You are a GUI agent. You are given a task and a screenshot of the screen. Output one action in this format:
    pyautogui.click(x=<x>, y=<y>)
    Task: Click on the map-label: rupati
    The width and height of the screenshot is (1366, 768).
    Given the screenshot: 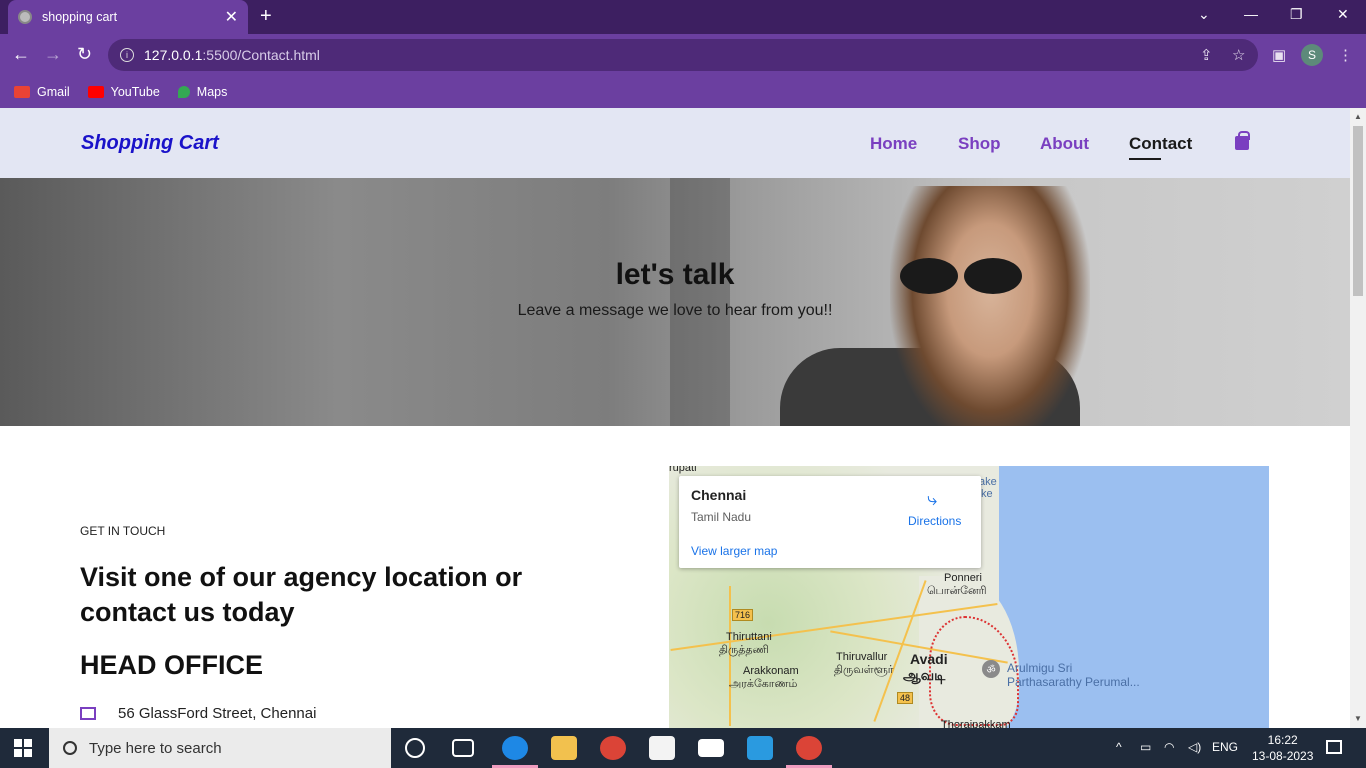 What is the action you would take?
    pyautogui.click(x=683, y=470)
    